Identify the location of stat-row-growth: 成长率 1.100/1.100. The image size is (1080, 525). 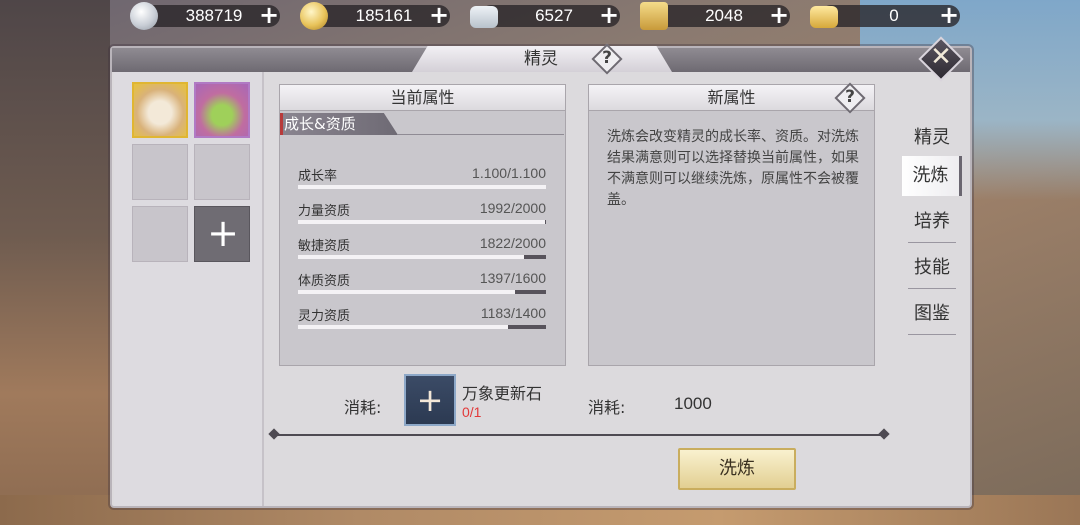
(422, 180).